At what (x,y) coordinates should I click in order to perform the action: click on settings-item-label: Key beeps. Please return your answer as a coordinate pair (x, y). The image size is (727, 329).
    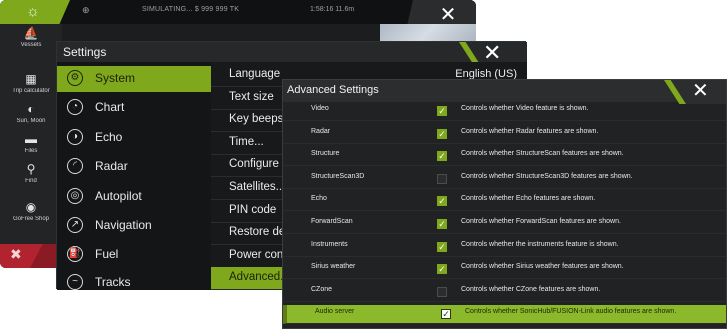
    Looking at the image, I should click on (256, 119).